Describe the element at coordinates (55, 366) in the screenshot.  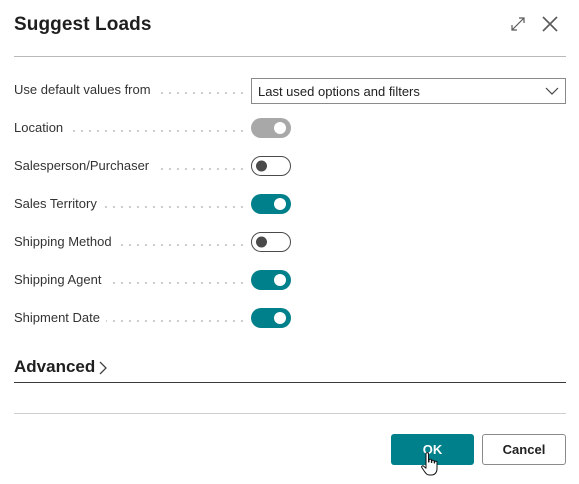
I see `advanced-label: Advanced` at that location.